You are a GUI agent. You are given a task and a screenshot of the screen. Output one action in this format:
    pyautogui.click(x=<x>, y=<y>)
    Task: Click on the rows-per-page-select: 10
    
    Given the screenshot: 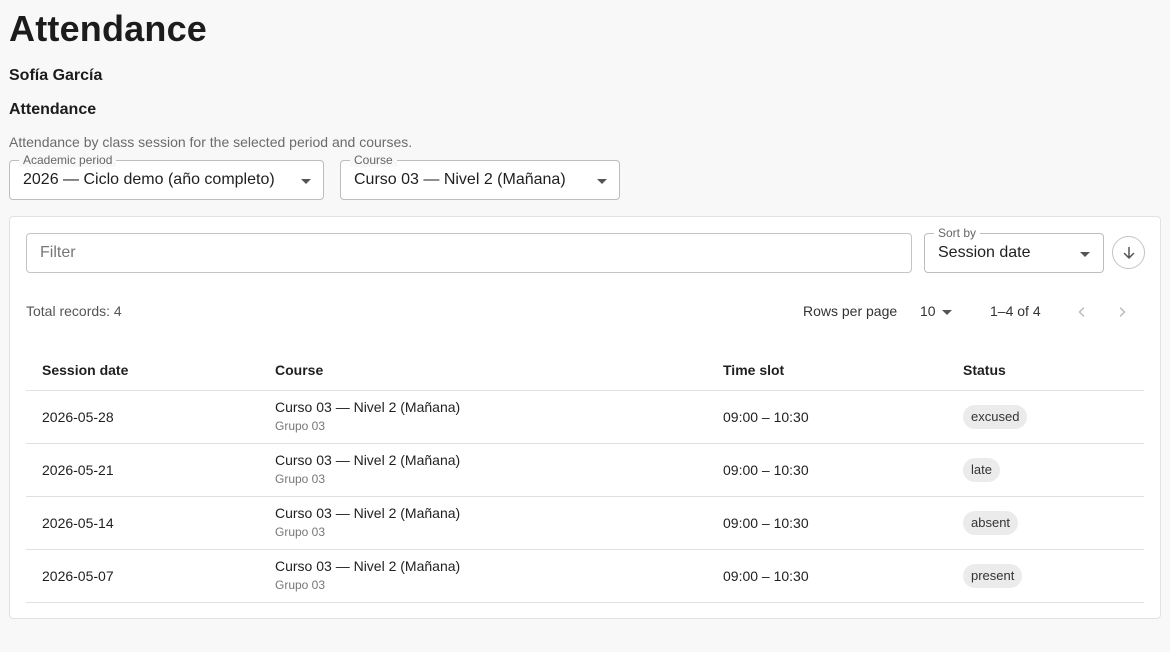 What is the action you would take?
    pyautogui.click(x=937, y=312)
    